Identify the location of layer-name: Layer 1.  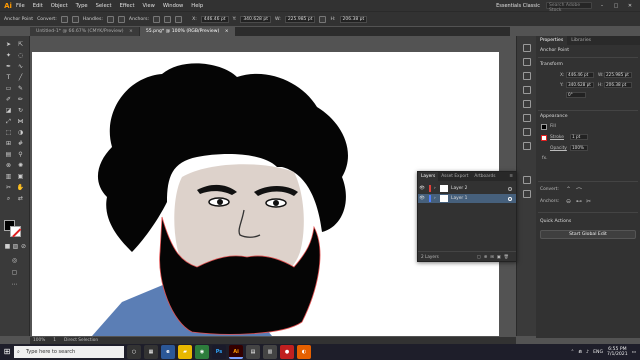
(459, 198).